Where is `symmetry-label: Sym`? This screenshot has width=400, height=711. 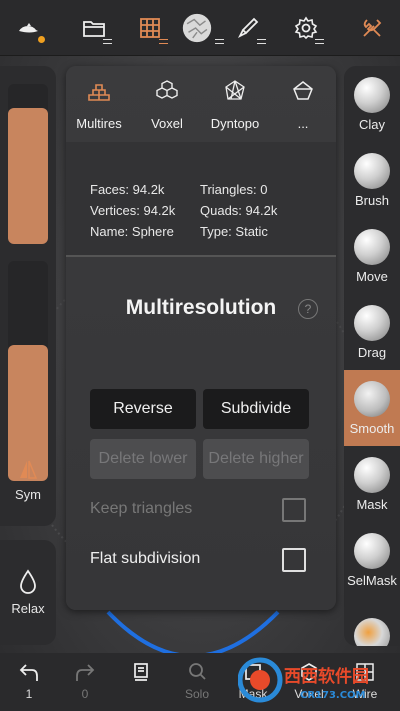 symmetry-label: Sym is located at coordinates (28, 494).